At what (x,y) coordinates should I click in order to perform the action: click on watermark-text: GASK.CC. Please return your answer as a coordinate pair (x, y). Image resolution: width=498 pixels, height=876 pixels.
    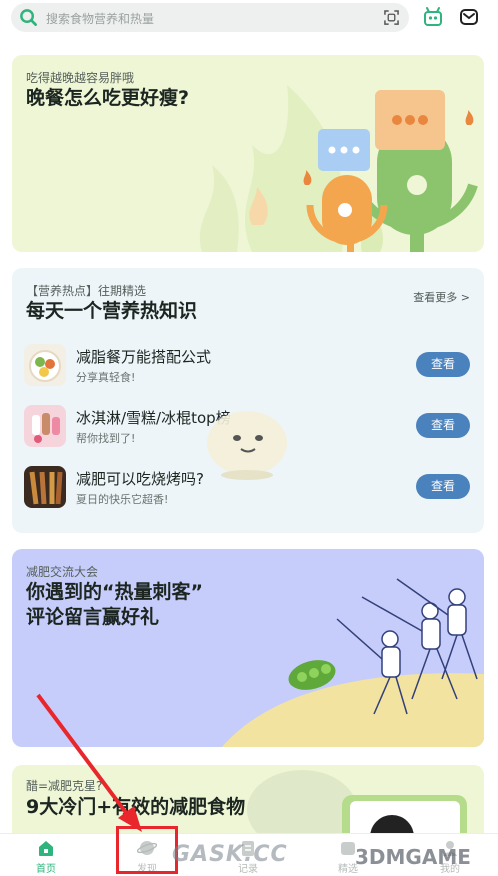
    Looking at the image, I should click on (230, 854).